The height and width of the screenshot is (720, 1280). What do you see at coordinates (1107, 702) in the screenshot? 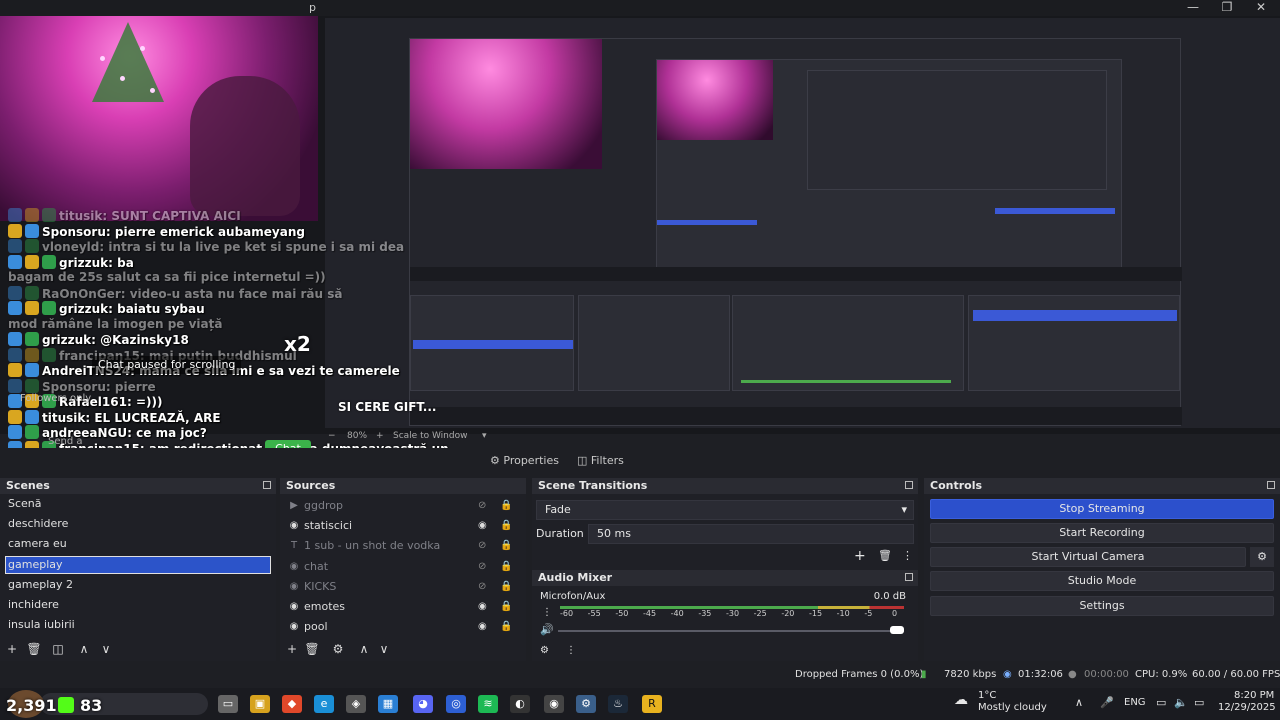
I see `microphone-icon: 🎤` at bounding box center [1107, 702].